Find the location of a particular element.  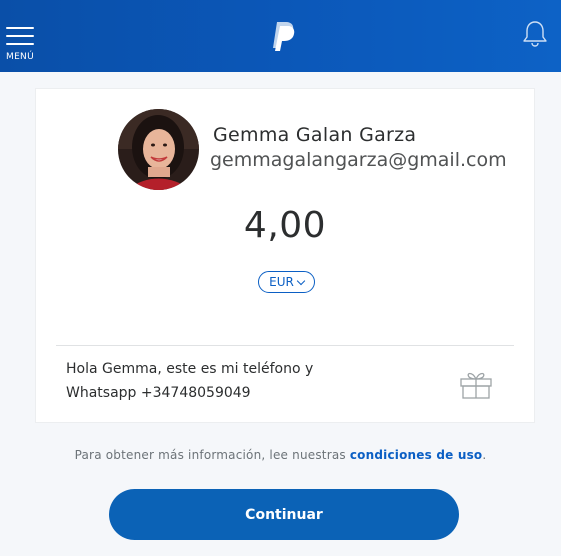

chevron-down-icon is located at coordinates (301, 280).